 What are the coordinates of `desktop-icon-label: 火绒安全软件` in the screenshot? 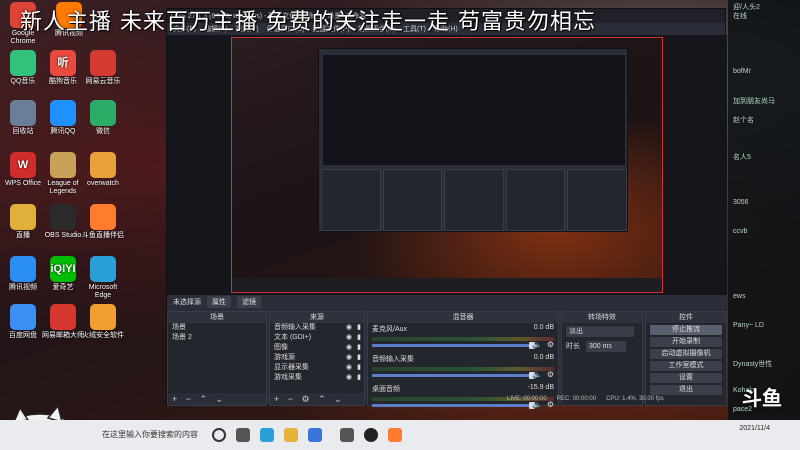 It's located at (103, 335).